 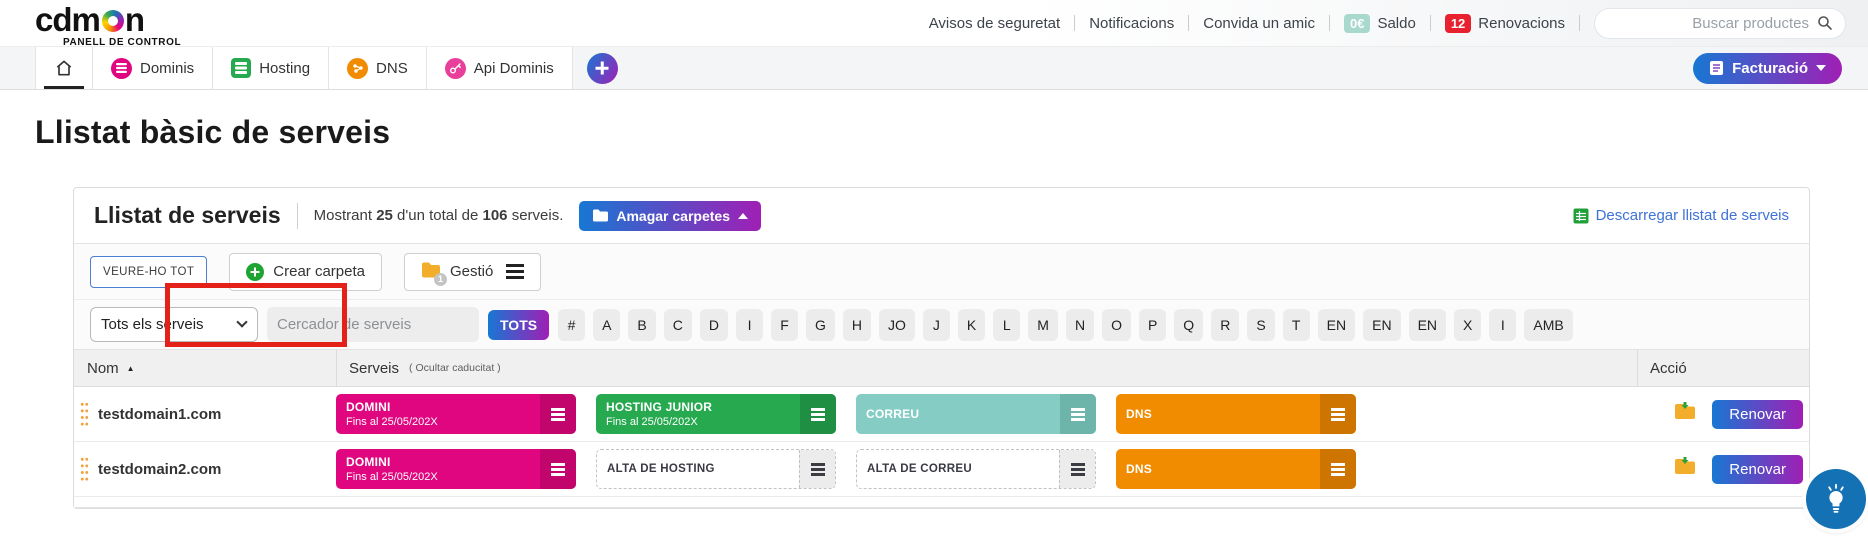 I want to click on letter-filter-16-p: P, so click(x=1152, y=324).